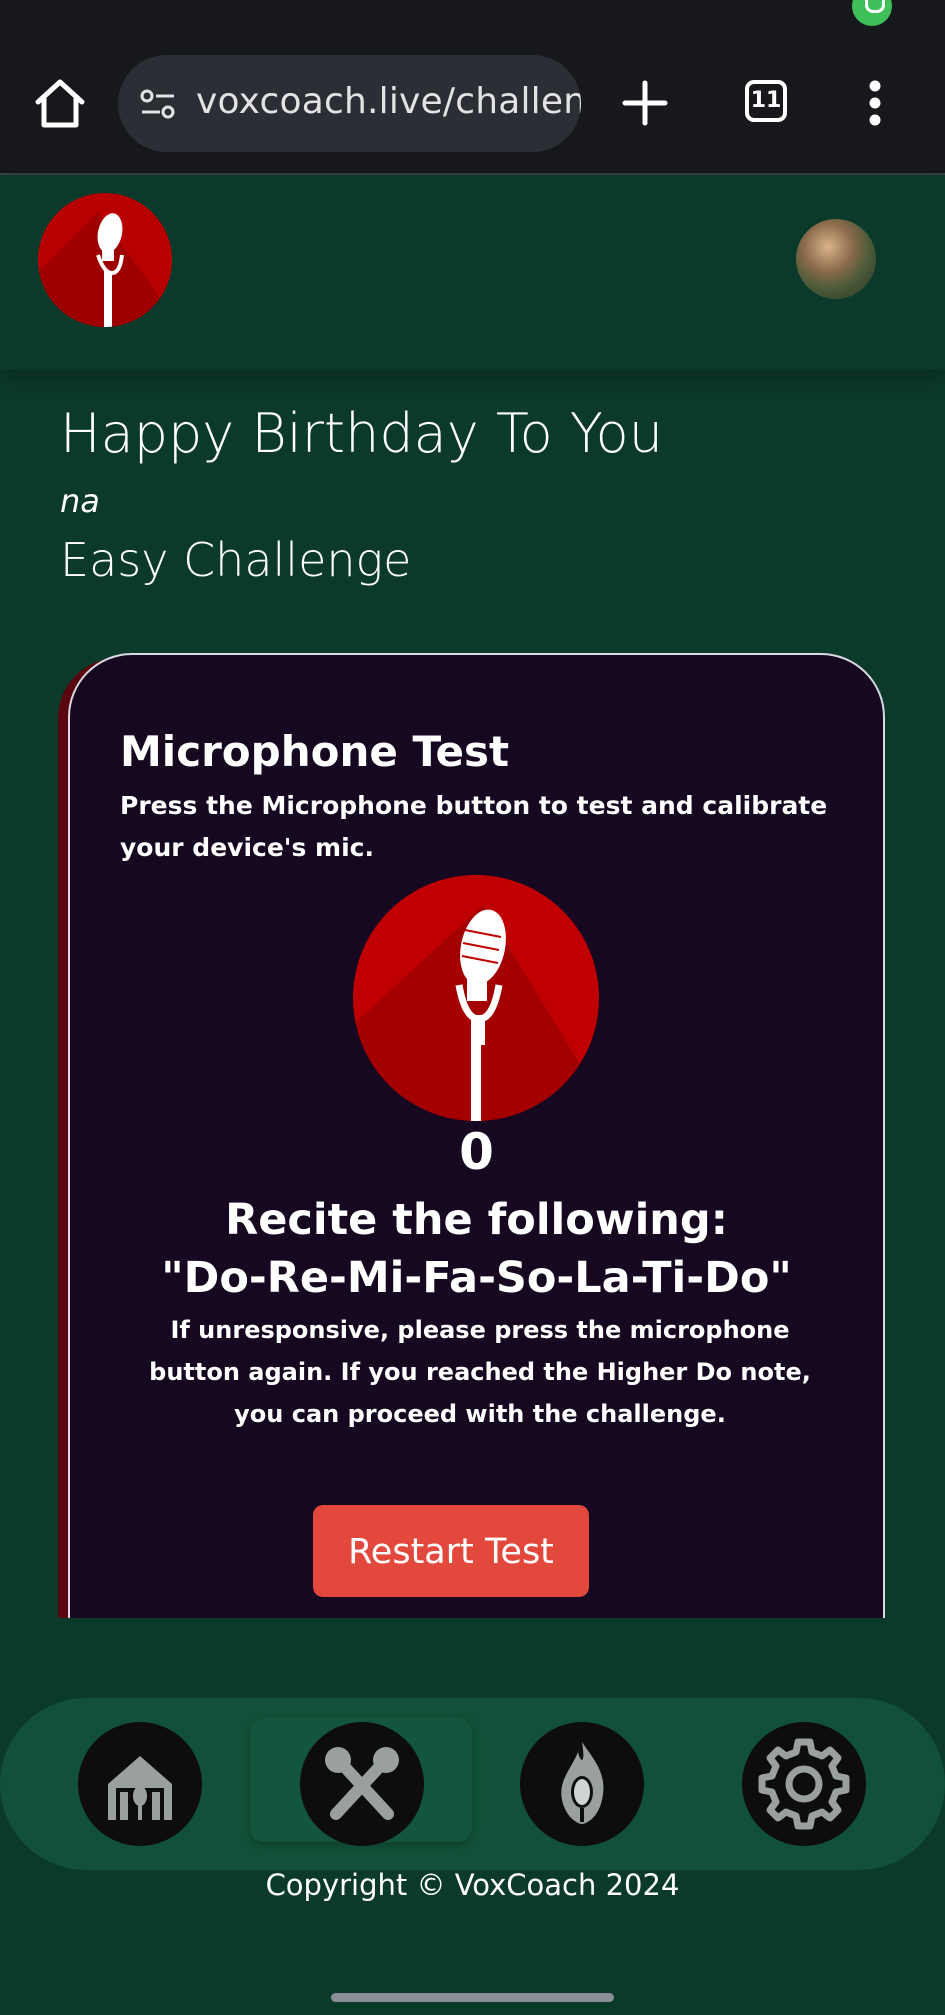 This screenshot has height=2015, width=945. What do you see at coordinates (476, 1152) in the screenshot?
I see `pitch-counter: 0` at bounding box center [476, 1152].